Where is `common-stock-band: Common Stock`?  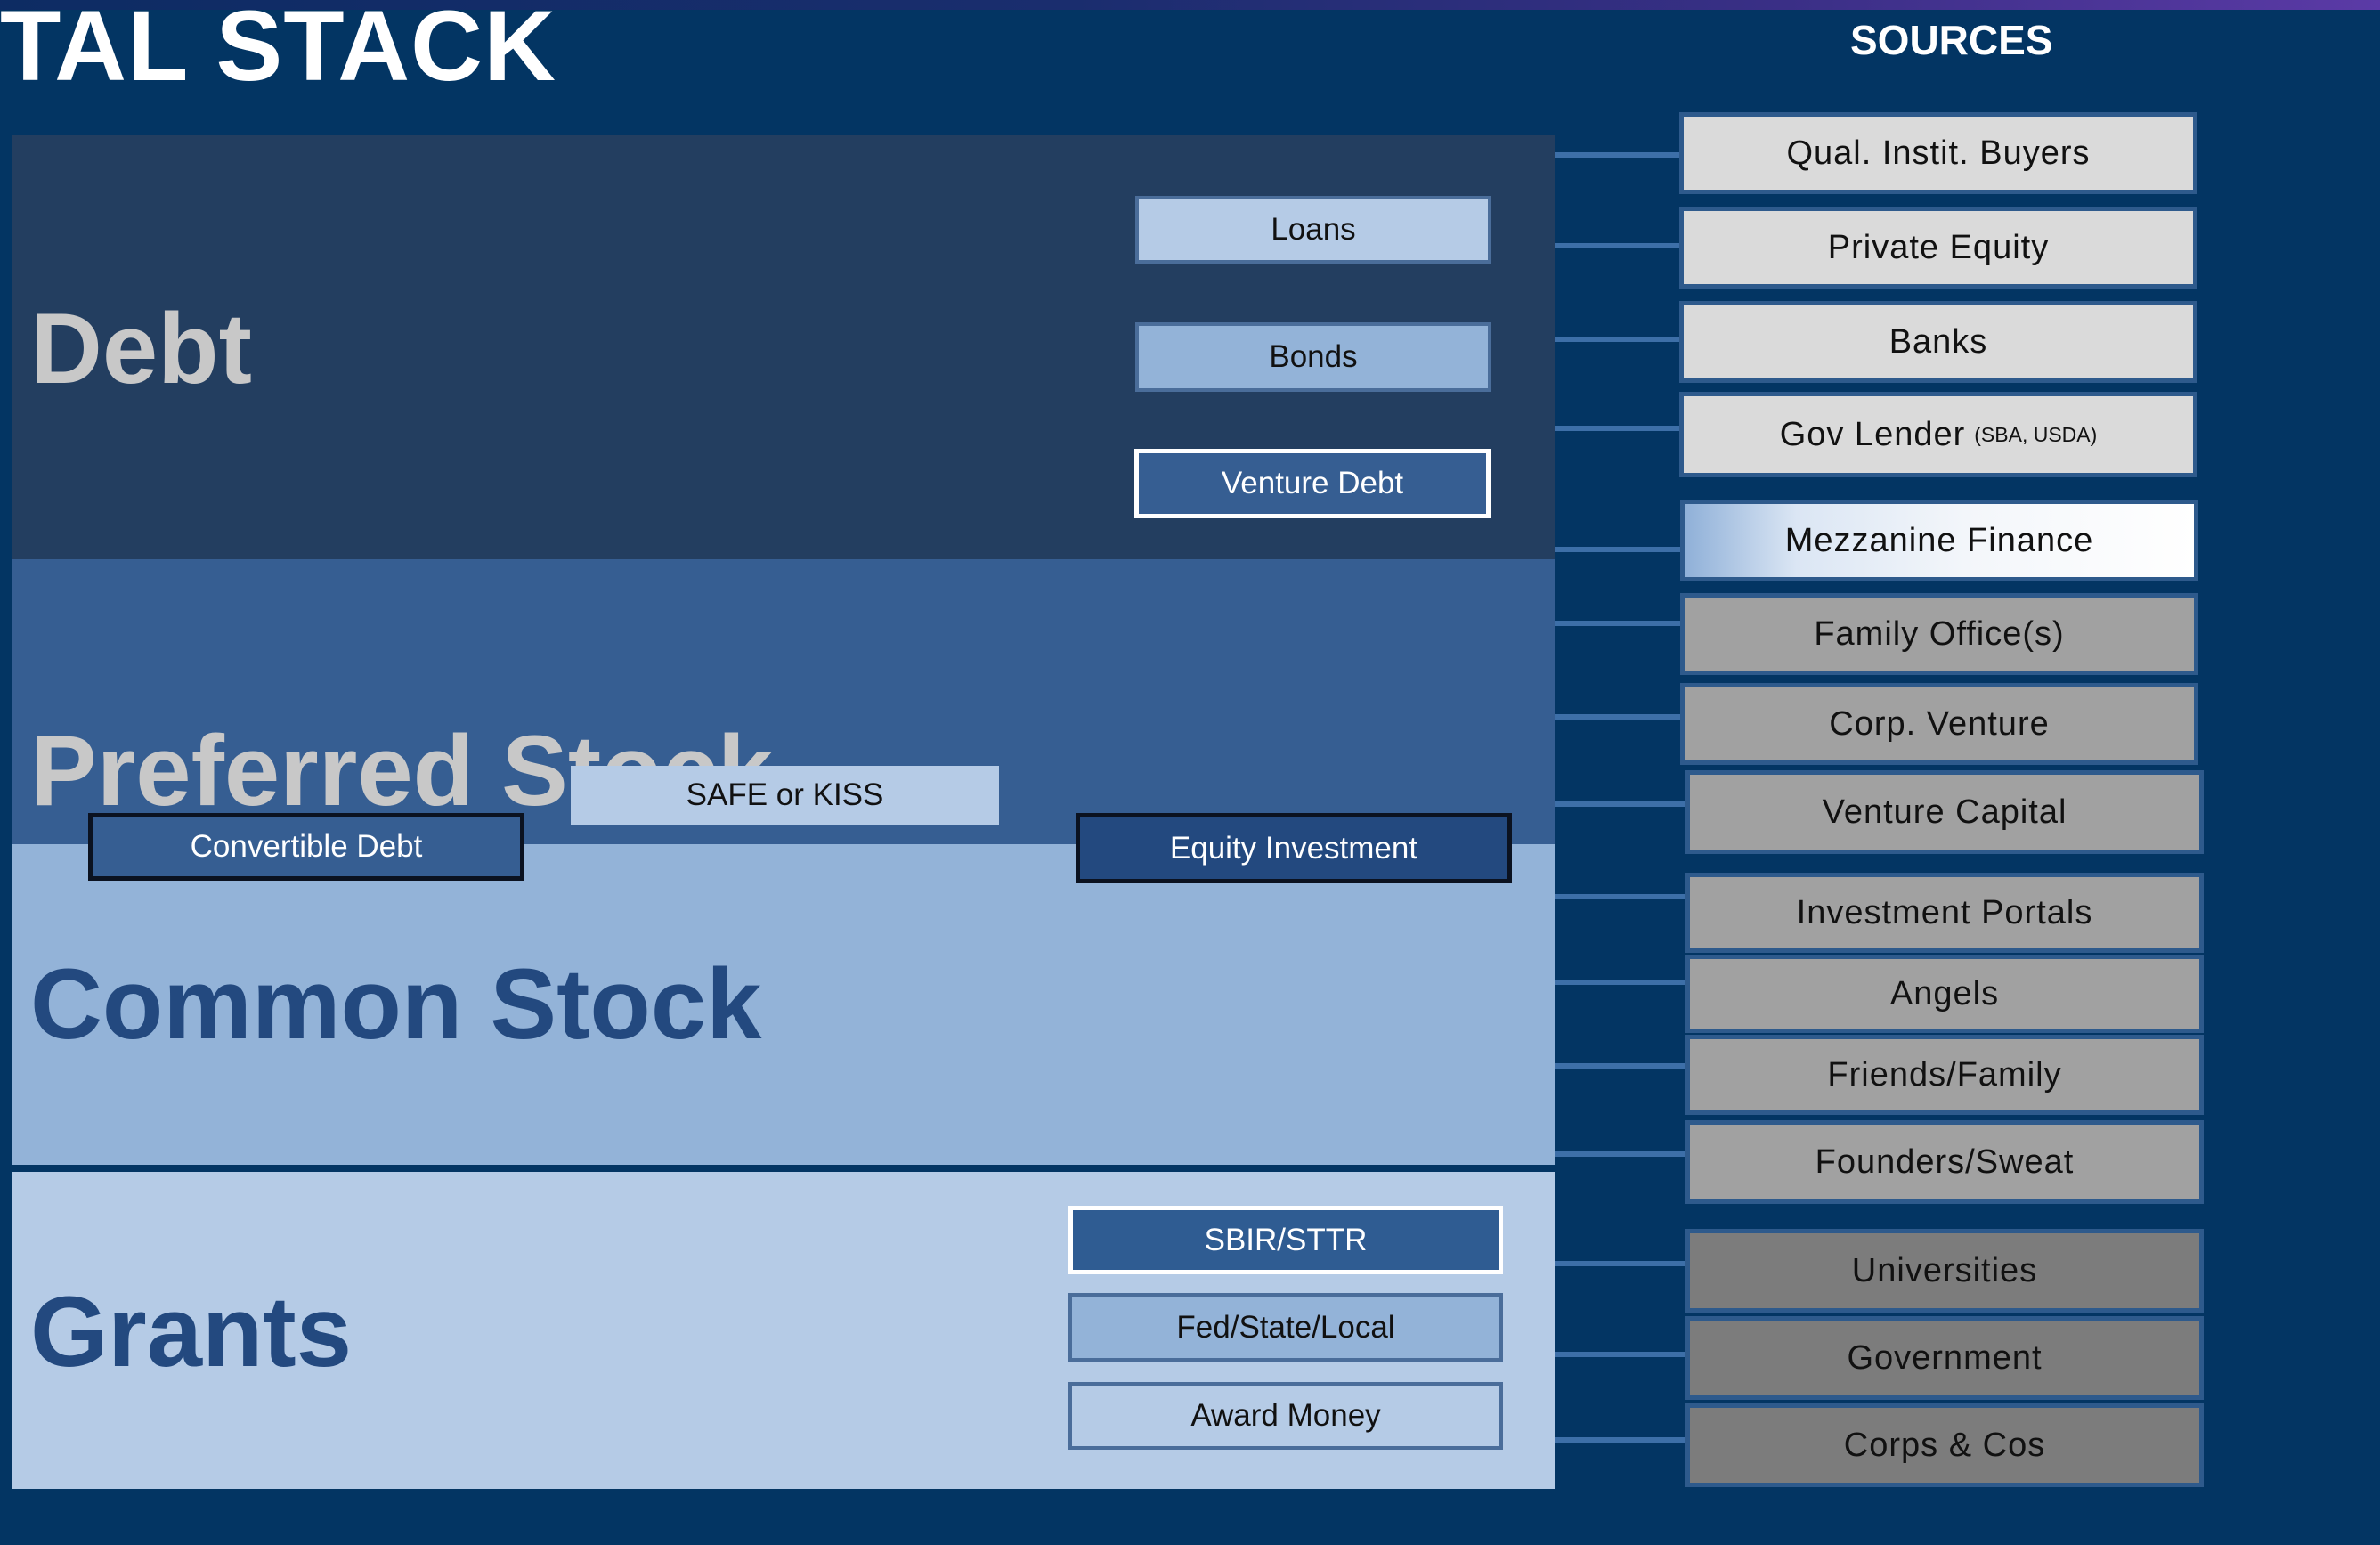 common-stock-band: Common Stock is located at coordinates (784, 1004).